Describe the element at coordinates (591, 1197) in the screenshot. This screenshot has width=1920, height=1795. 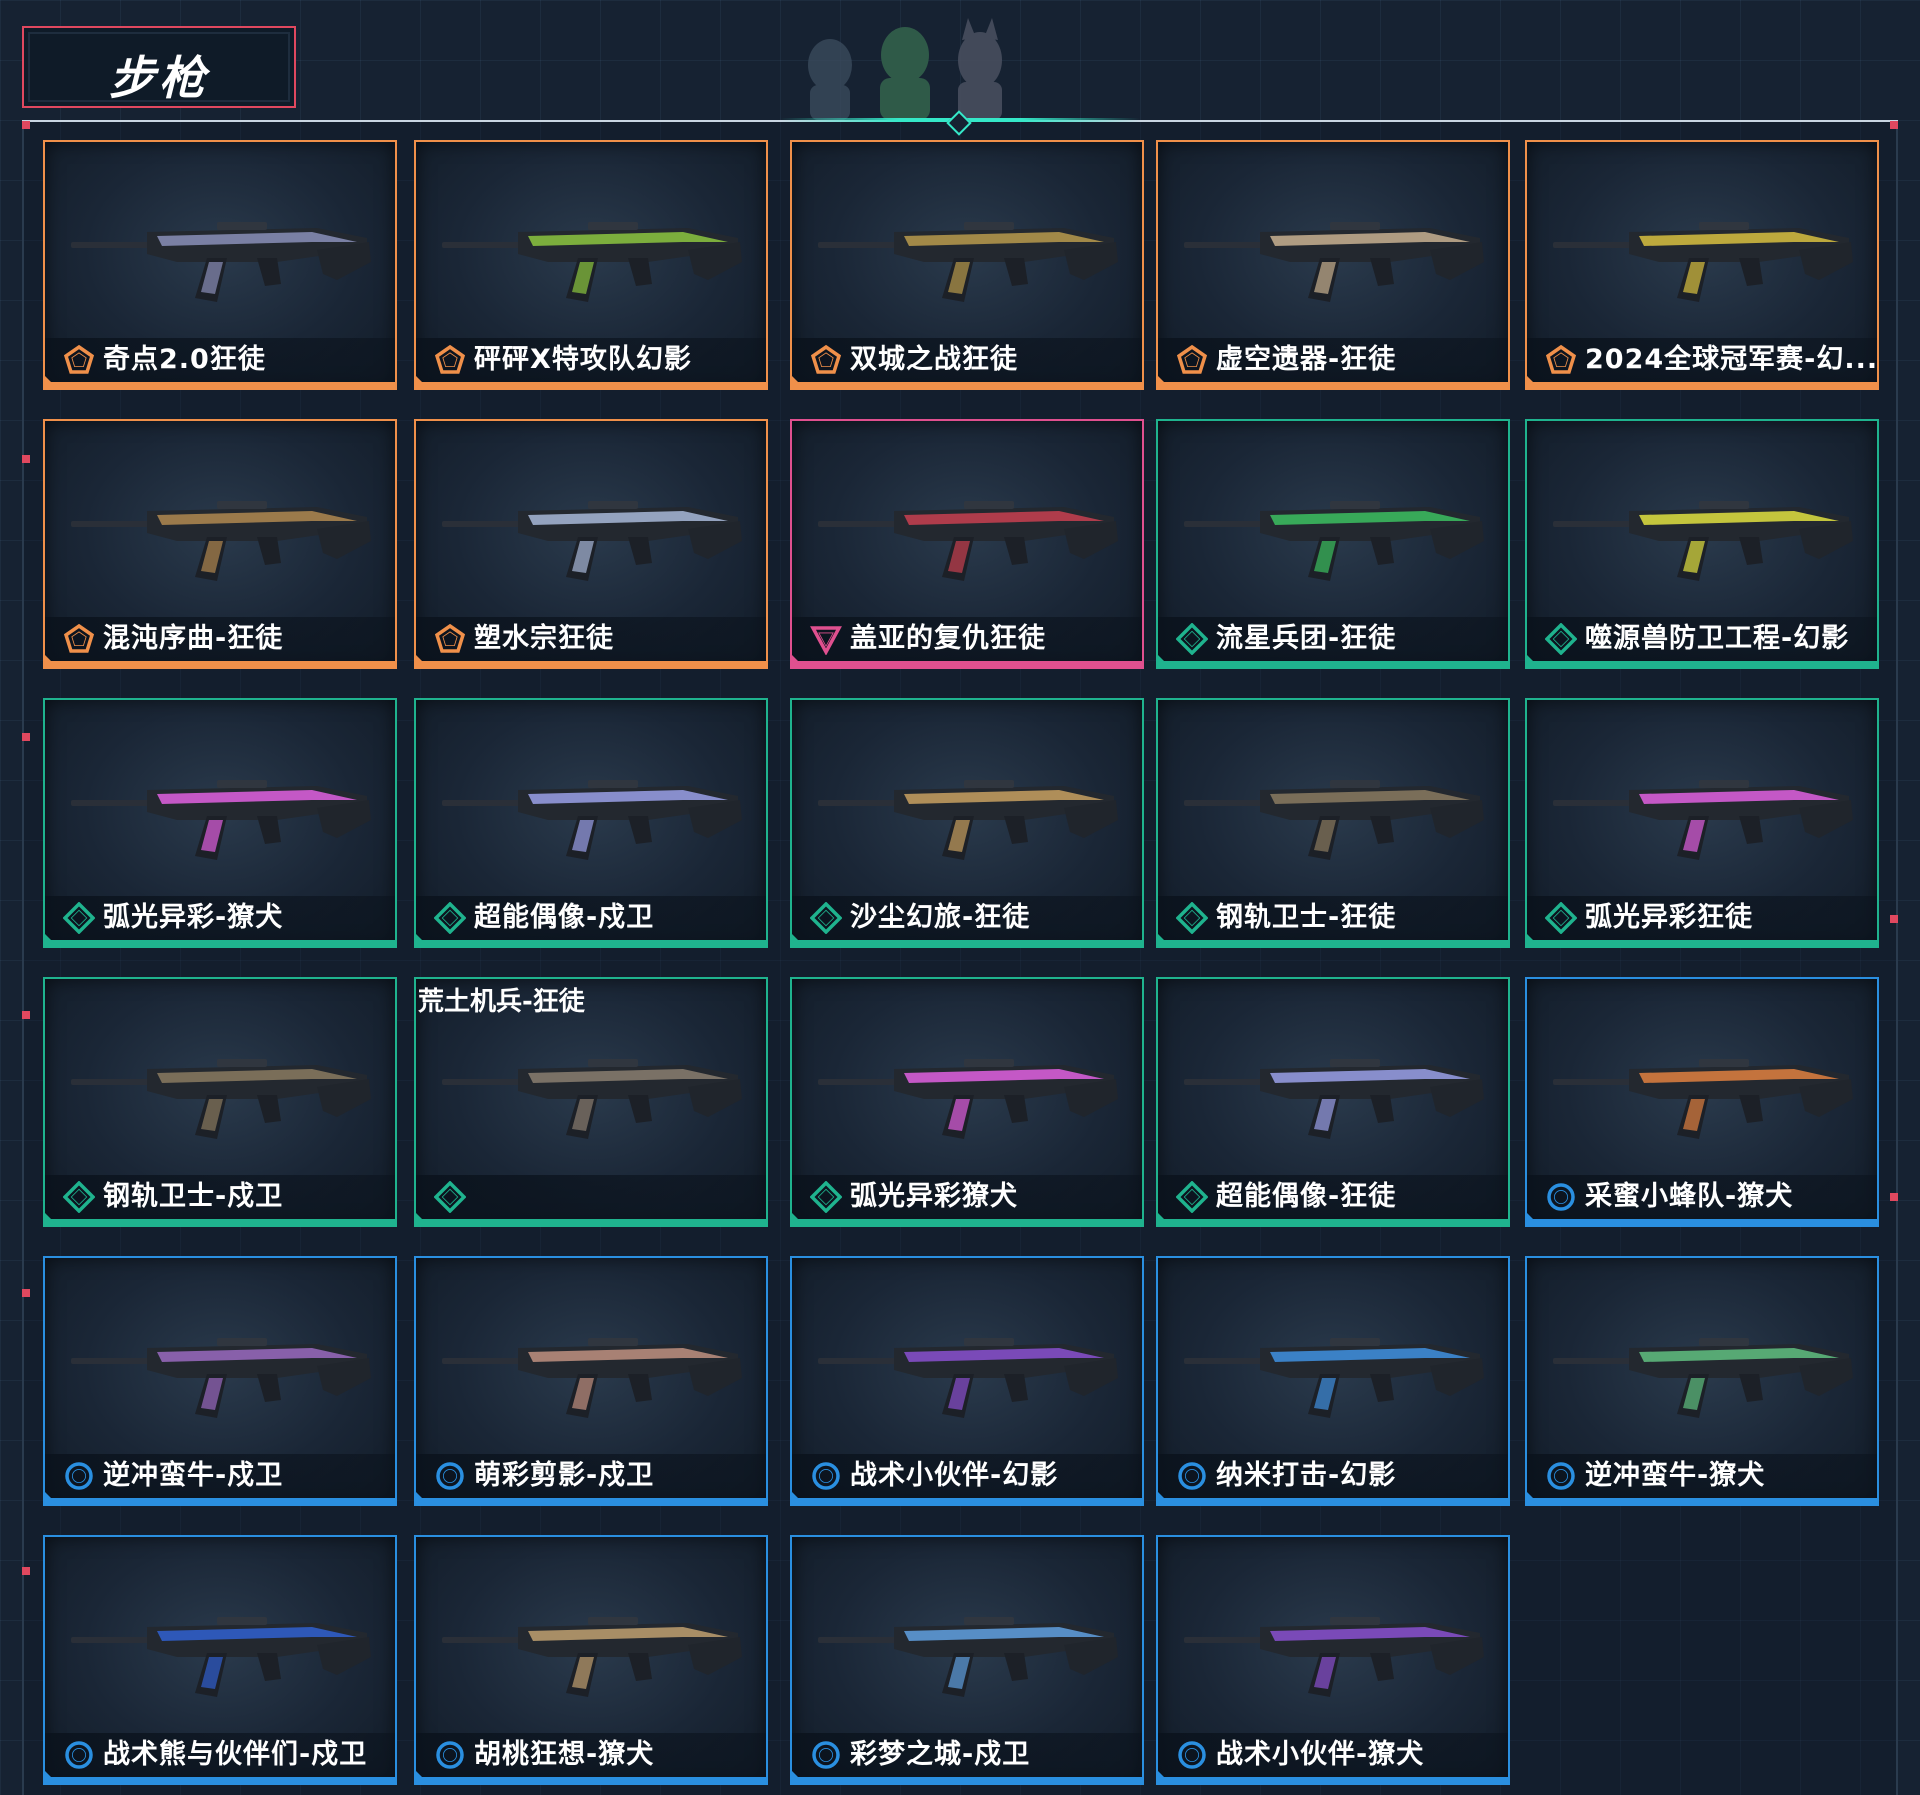
I see `card-label-backdrop` at that location.